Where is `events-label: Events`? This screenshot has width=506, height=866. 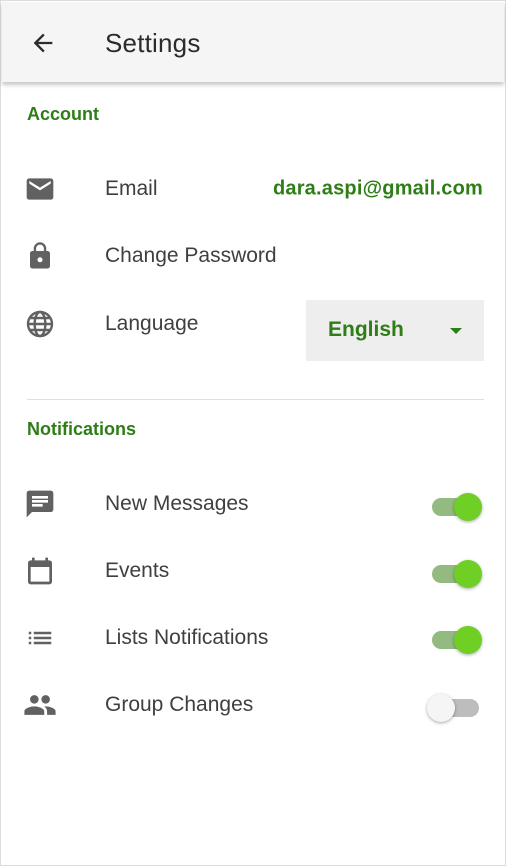
events-label: Events is located at coordinates (137, 570).